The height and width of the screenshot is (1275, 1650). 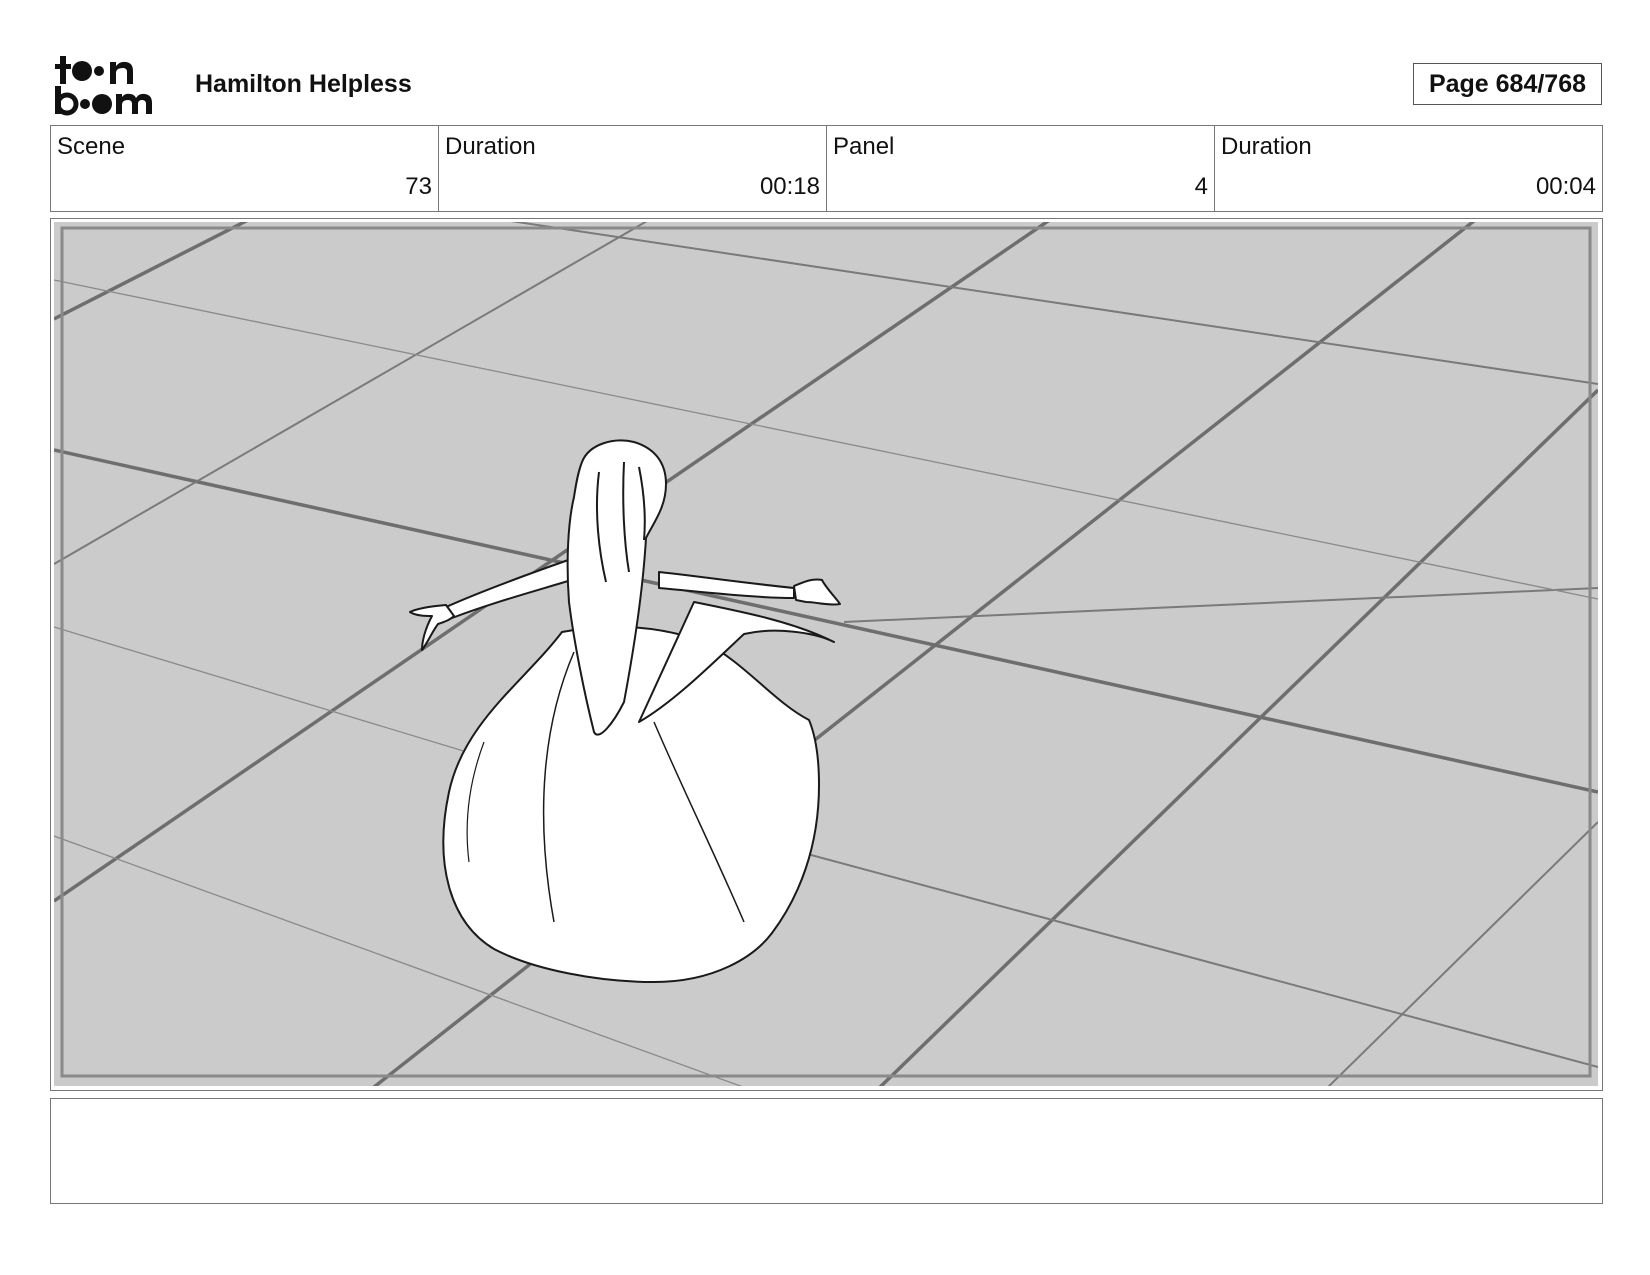 What do you see at coordinates (789, 186) in the screenshot?
I see `scene-duration-value: 00:18` at bounding box center [789, 186].